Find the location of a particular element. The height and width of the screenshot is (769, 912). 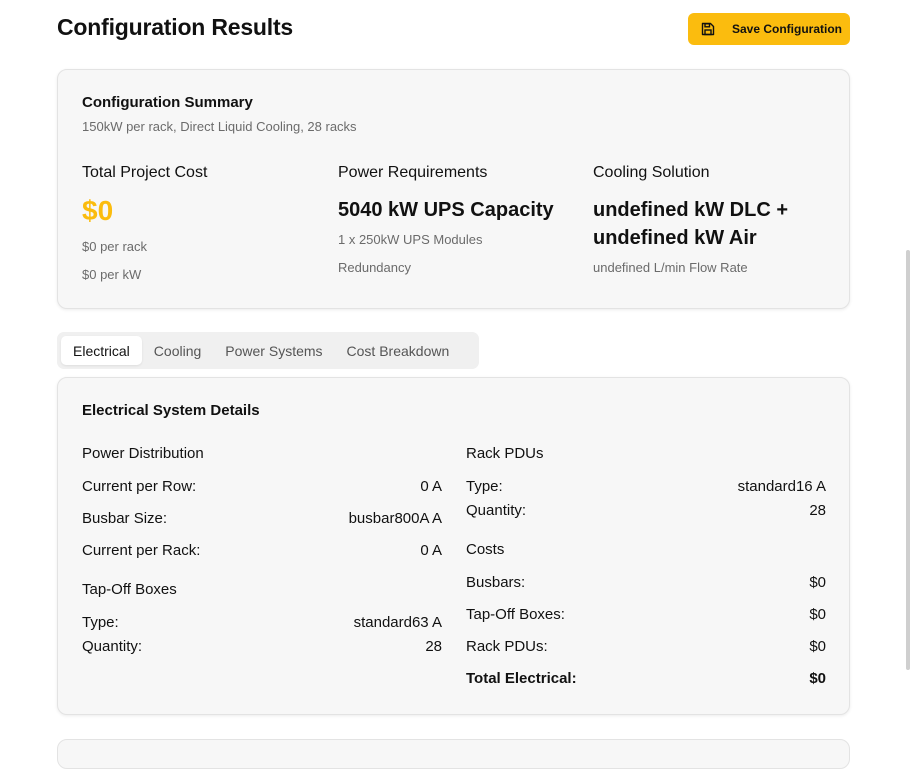

power-requirements-label: Power Requirements is located at coordinates (413, 172).